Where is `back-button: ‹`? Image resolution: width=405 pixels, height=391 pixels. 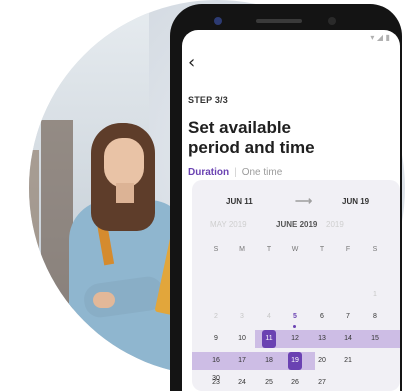 back-button: ‹ is located at coordinates (191, 62).